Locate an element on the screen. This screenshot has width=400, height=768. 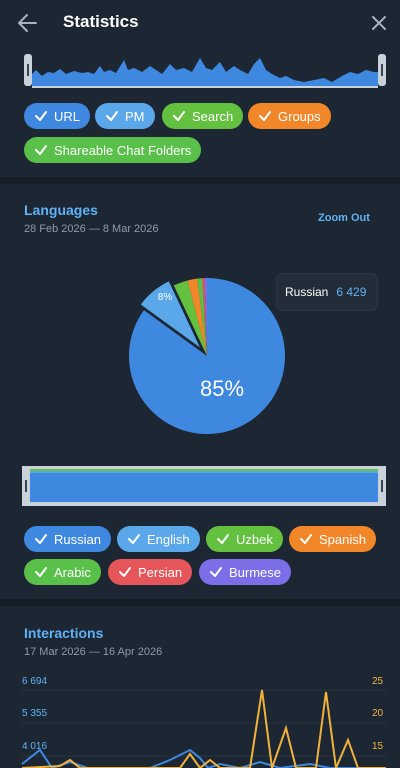
chip-burmese: Burmese is located at coordinates (245, 572).